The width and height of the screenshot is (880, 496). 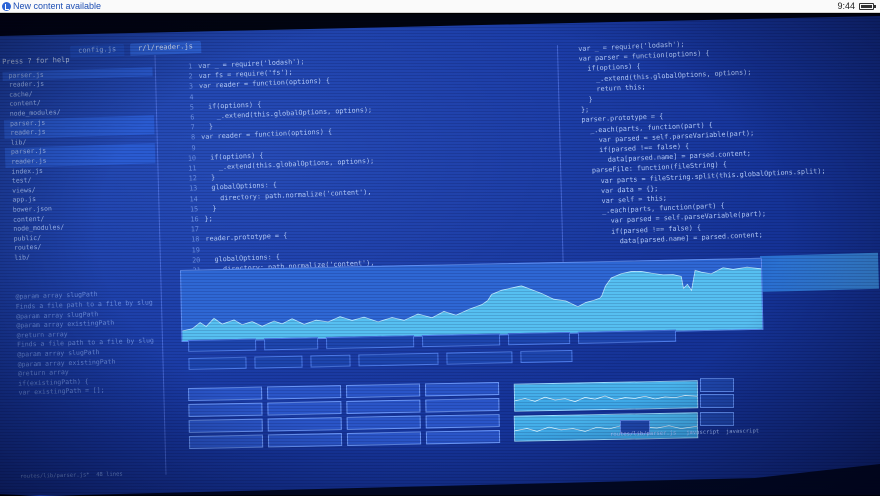 What do you see at coordinates (187, 148) in the screenshot?
I see `line-number: 9` at bounding box center [187, 148].